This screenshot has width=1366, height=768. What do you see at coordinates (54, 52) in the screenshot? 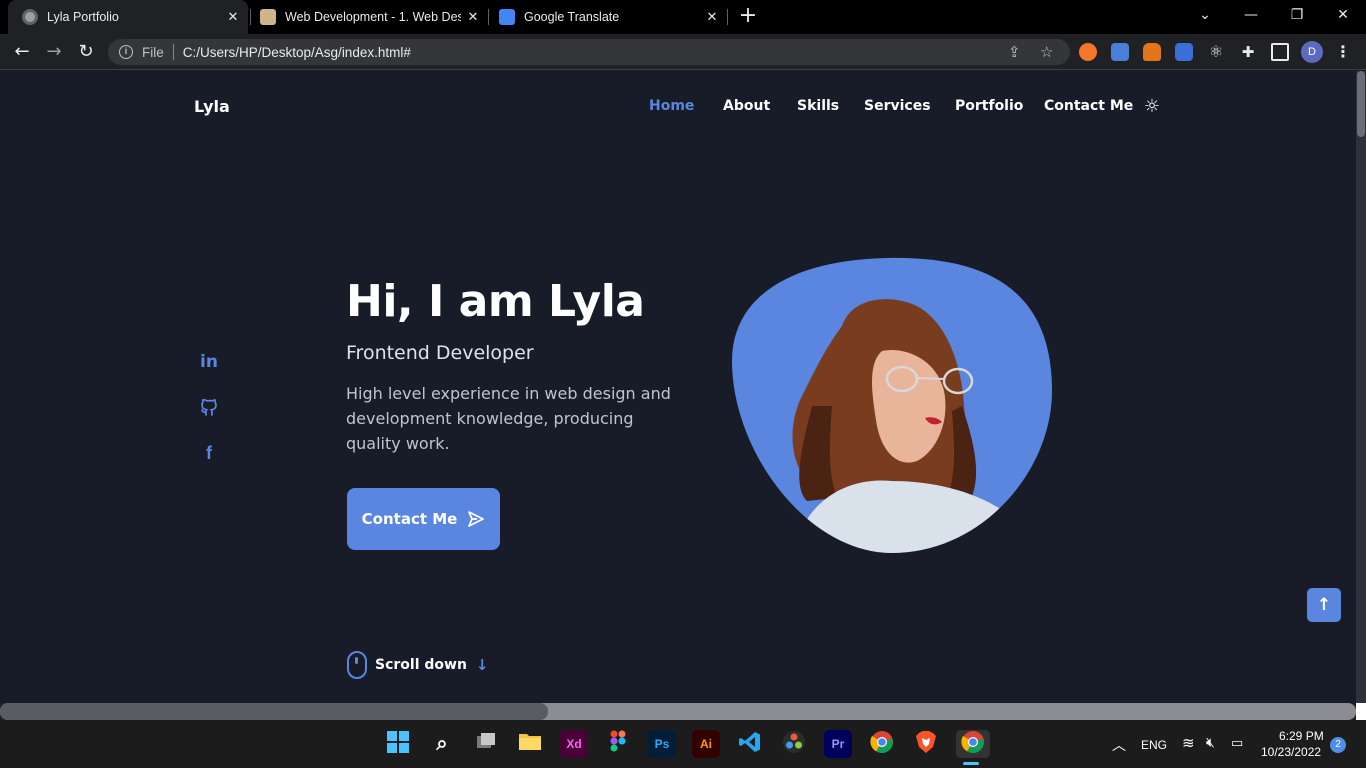
I see `forward-button: →` at bounding box center [54, 52].